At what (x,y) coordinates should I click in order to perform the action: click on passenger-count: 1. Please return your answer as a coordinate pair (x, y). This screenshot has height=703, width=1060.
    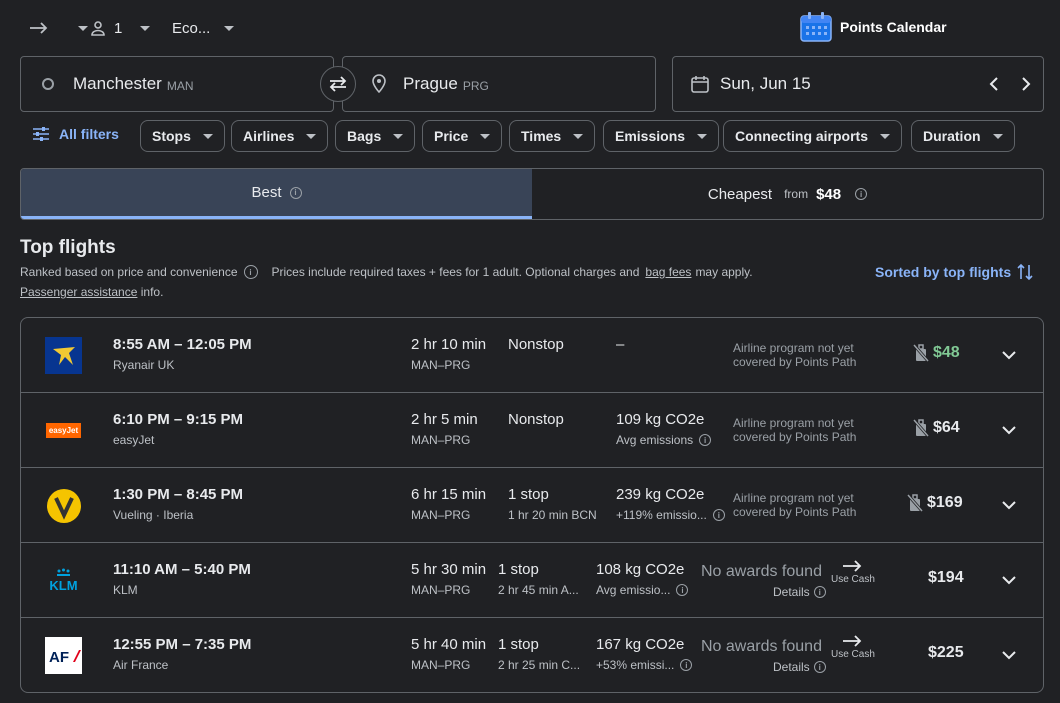
    Looking at the image, I should click on (118, 28).